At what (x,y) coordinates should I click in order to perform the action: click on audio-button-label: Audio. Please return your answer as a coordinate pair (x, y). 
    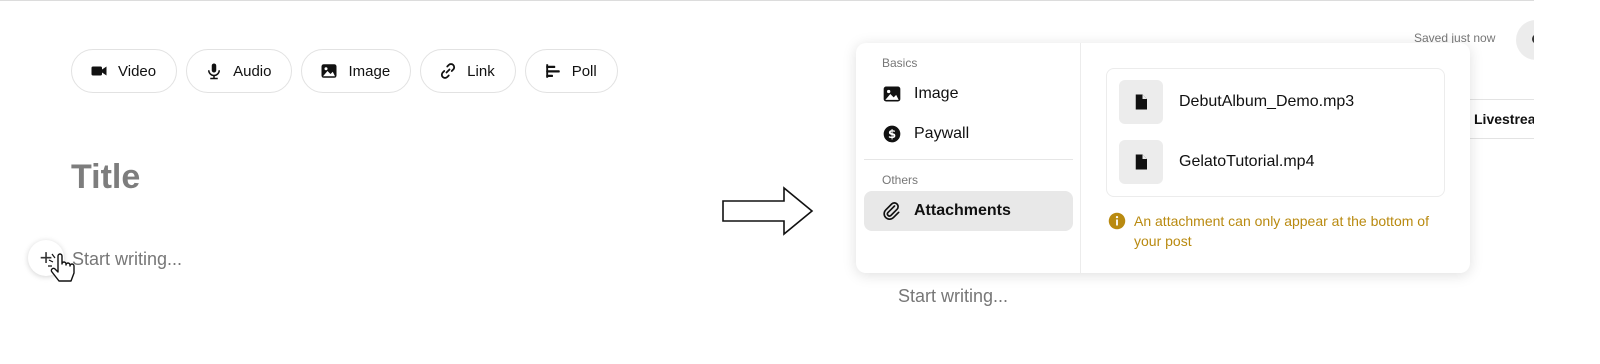
    Looking at the image, I should click on (252, 71).